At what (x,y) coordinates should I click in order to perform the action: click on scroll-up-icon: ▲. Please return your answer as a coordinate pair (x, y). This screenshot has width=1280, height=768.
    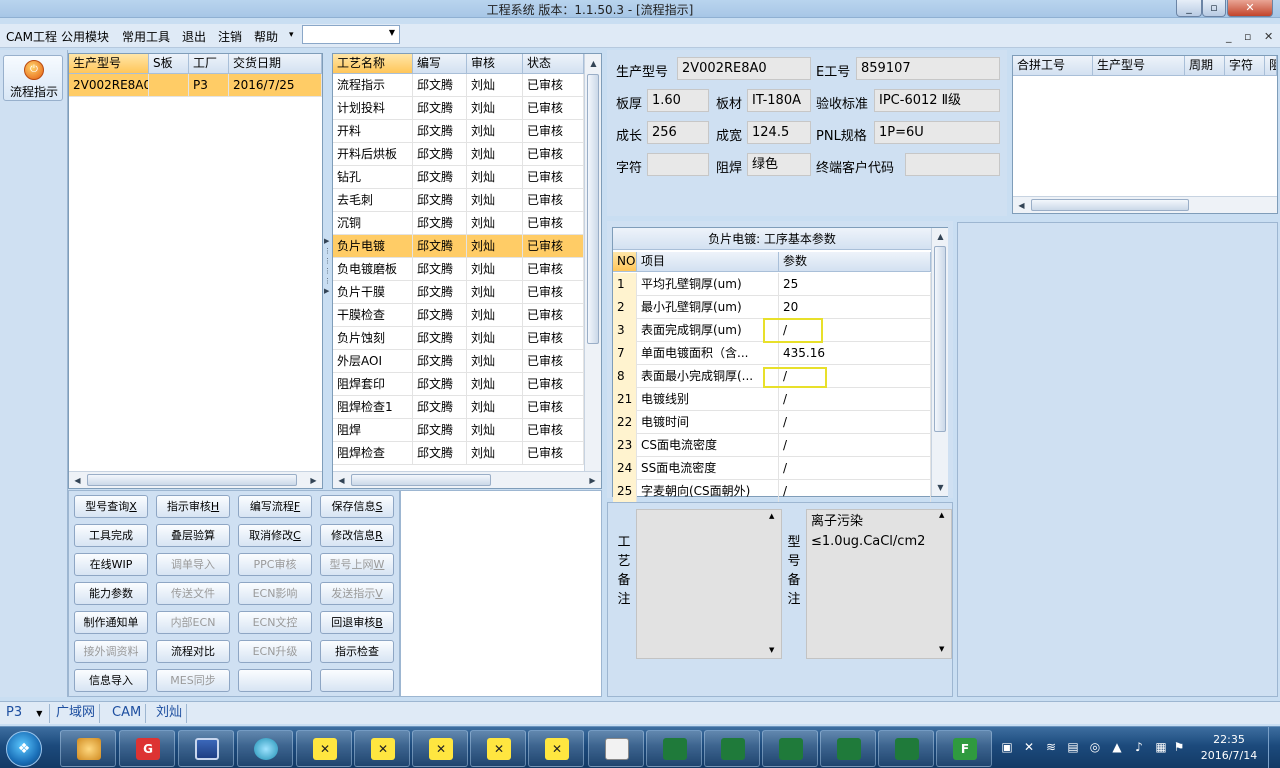
    Looking at the image, I should click on (593, 63).